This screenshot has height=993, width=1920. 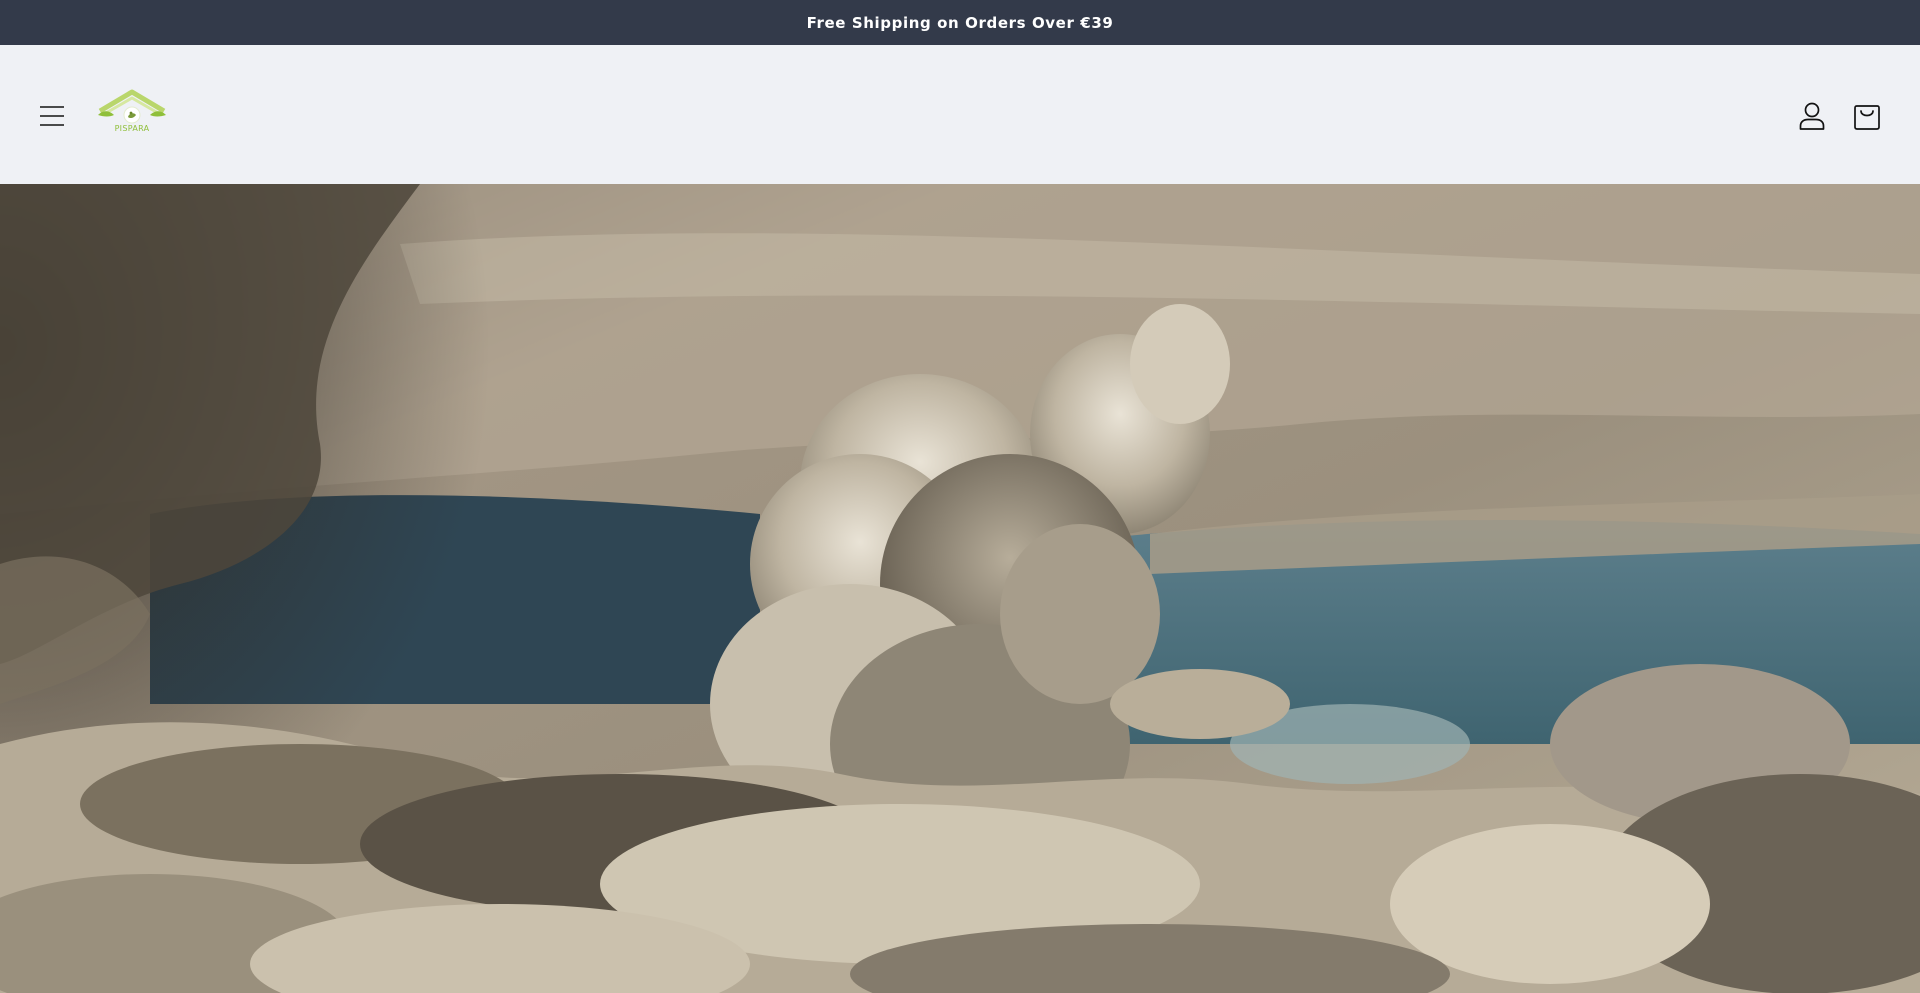 I want to click on account-user-icon, so click(x=1812, y=116).